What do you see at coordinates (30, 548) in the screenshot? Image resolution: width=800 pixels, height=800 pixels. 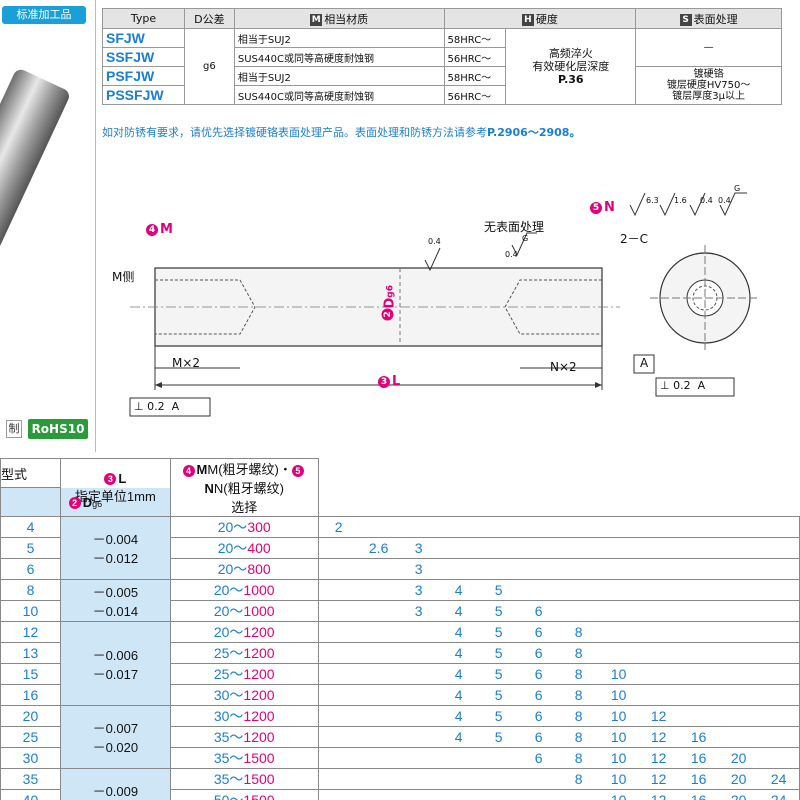 I see `diameter-cell: 5` at bounding box center [30, 548].